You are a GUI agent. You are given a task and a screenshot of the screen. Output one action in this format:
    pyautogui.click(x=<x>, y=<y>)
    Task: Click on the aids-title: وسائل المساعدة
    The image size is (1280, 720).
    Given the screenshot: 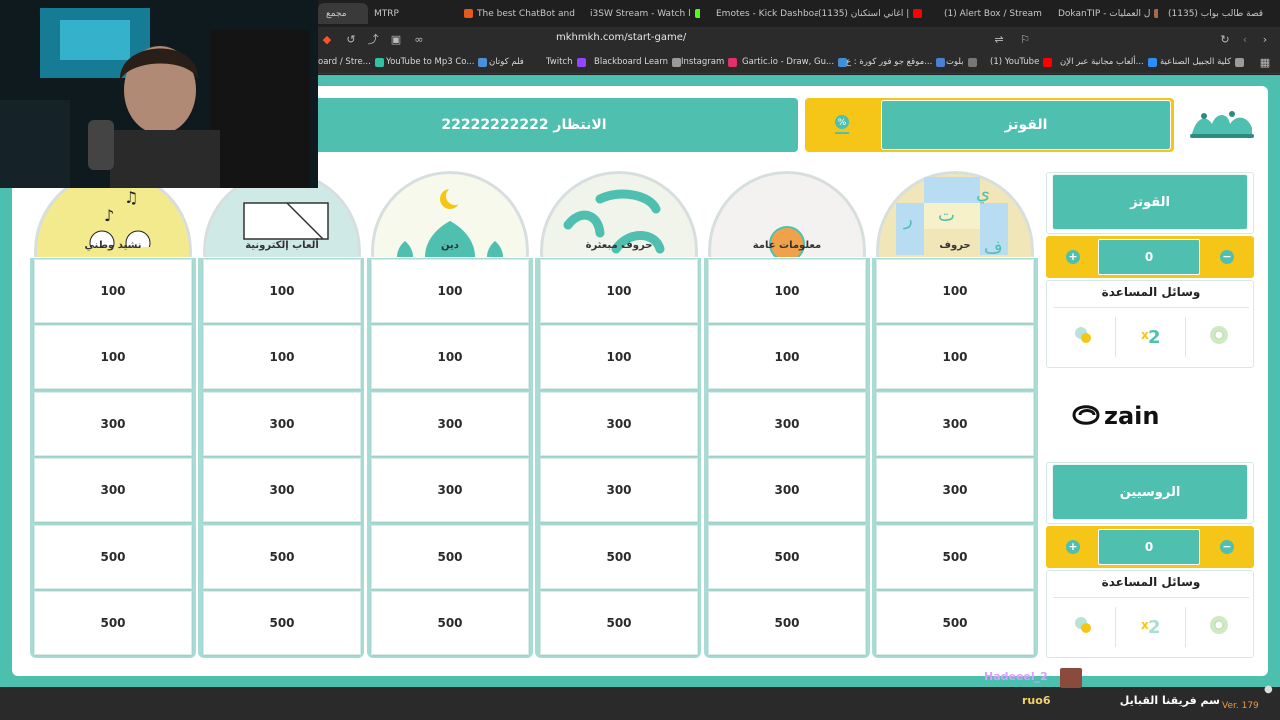 What is the action you would take?
    pyautogui.click(x=1151, y=582)
    